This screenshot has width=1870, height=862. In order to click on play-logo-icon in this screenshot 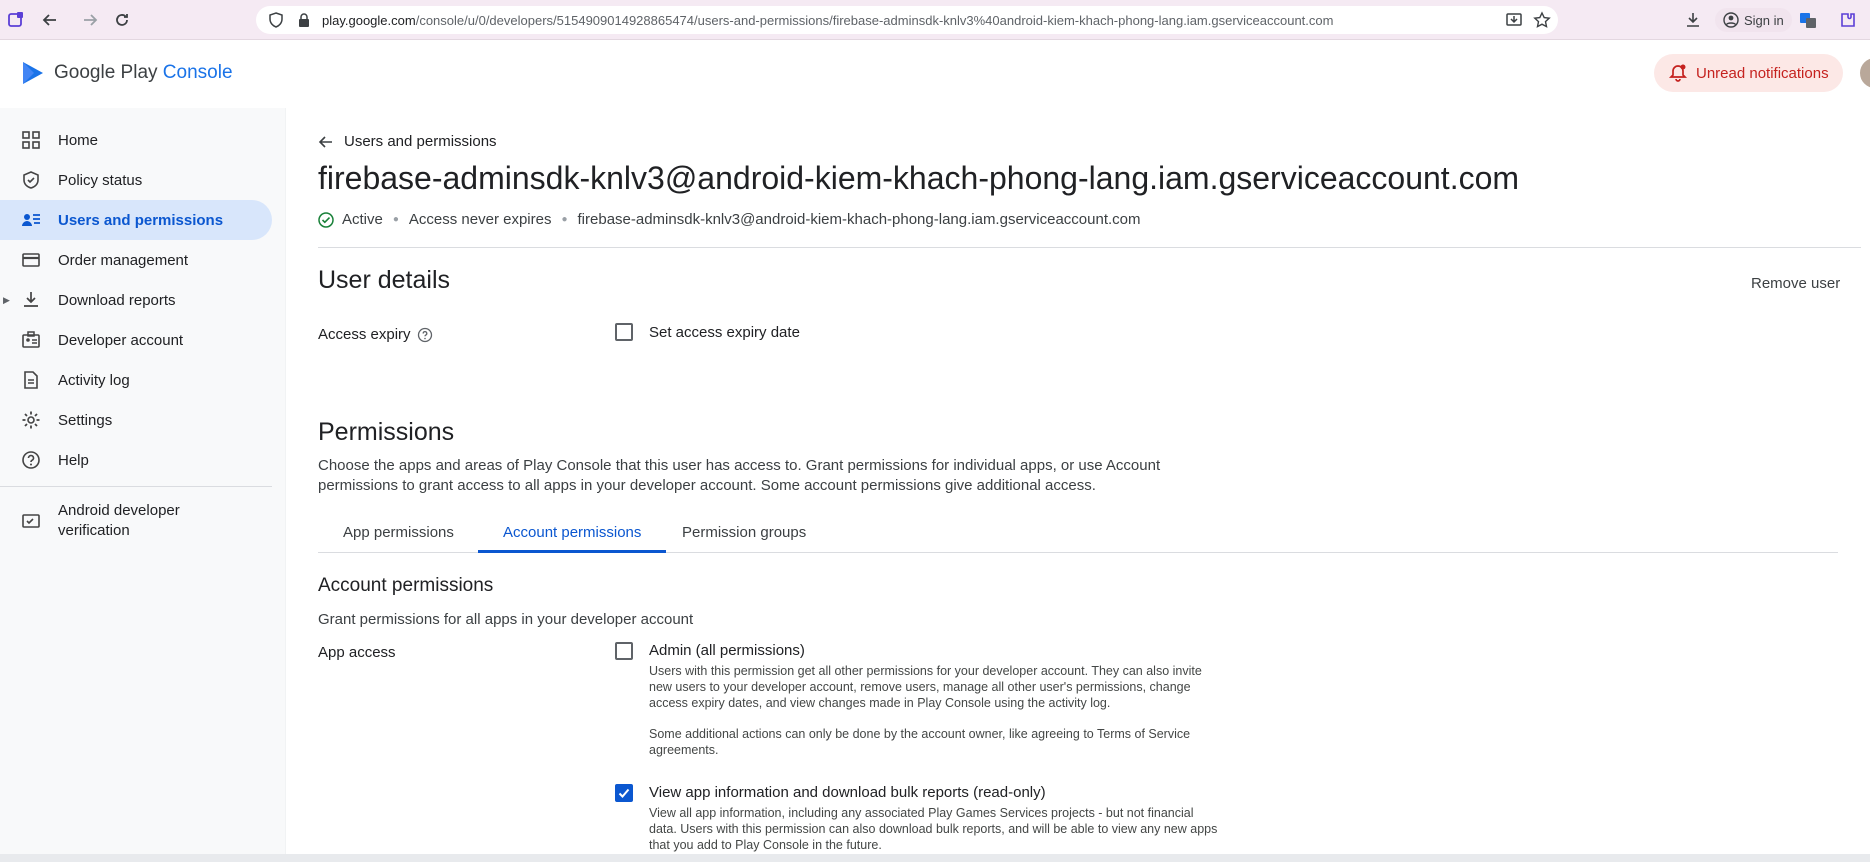, I will do `click(33, 73)`.